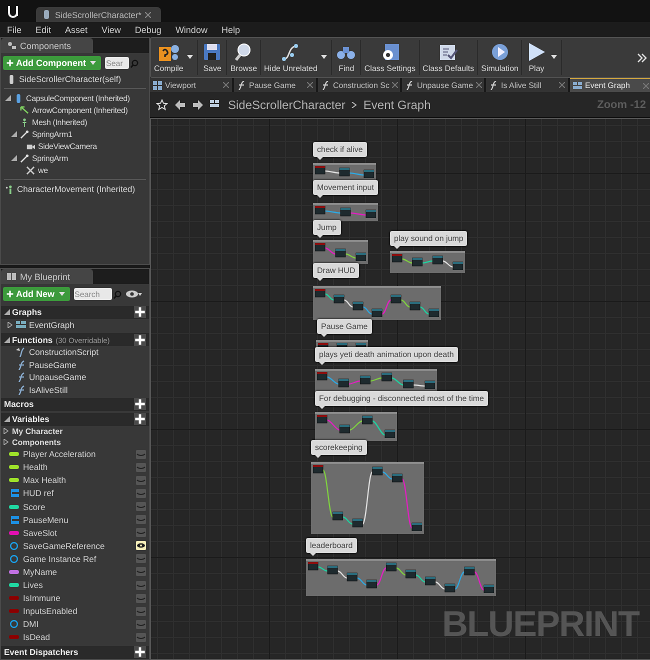 The width and height of the screenshot is (650, 660). Describe the element at coordinates (36, 442) in the screenshot. I see `category-label: Components` at that location.